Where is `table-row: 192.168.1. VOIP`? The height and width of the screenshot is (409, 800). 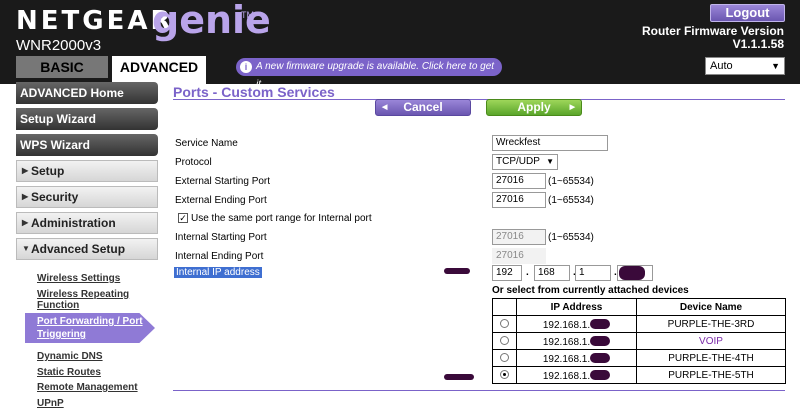 table-row: 192.168.1. VOIP is located at coordinates (639, 341).